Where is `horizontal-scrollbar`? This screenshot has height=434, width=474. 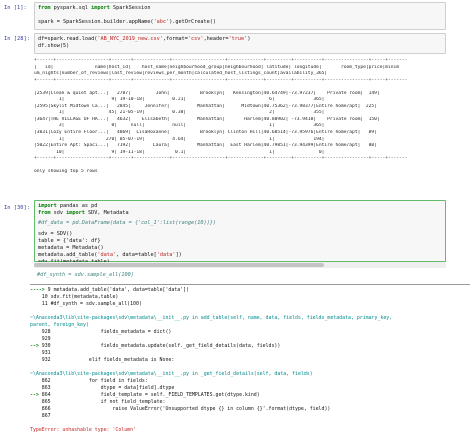
horizontal-scrollbar is located at coordinates (240, 265).